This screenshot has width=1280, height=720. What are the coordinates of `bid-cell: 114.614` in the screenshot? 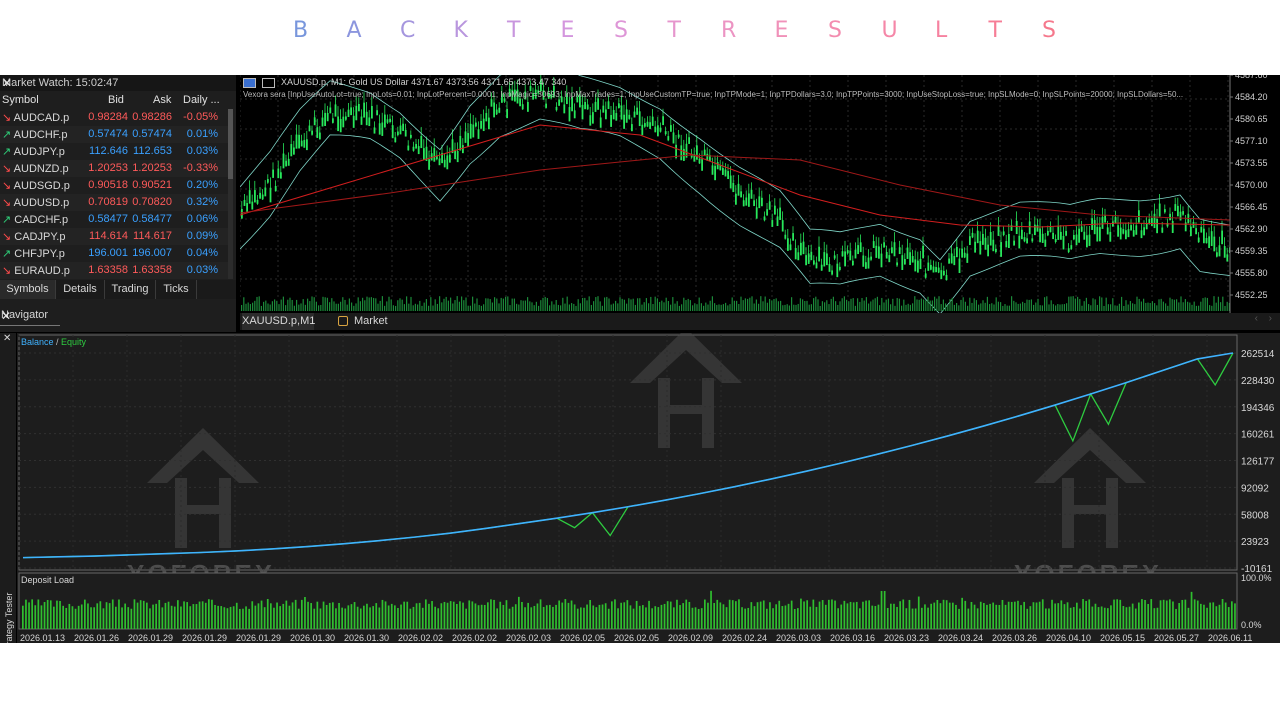 It's located at (108, 236).